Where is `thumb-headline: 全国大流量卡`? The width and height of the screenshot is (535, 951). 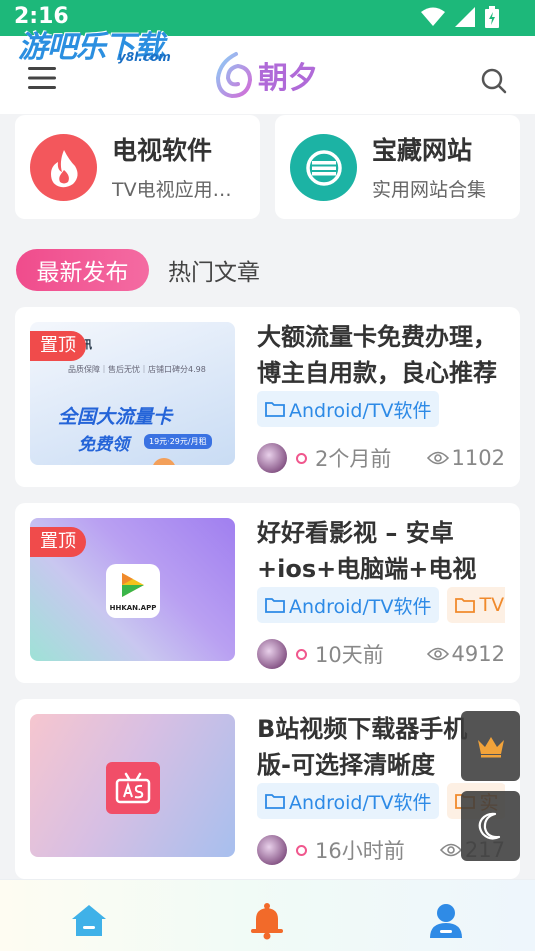
thumb-headline: 全国大流量卡 is located at coordinates (115, 417).